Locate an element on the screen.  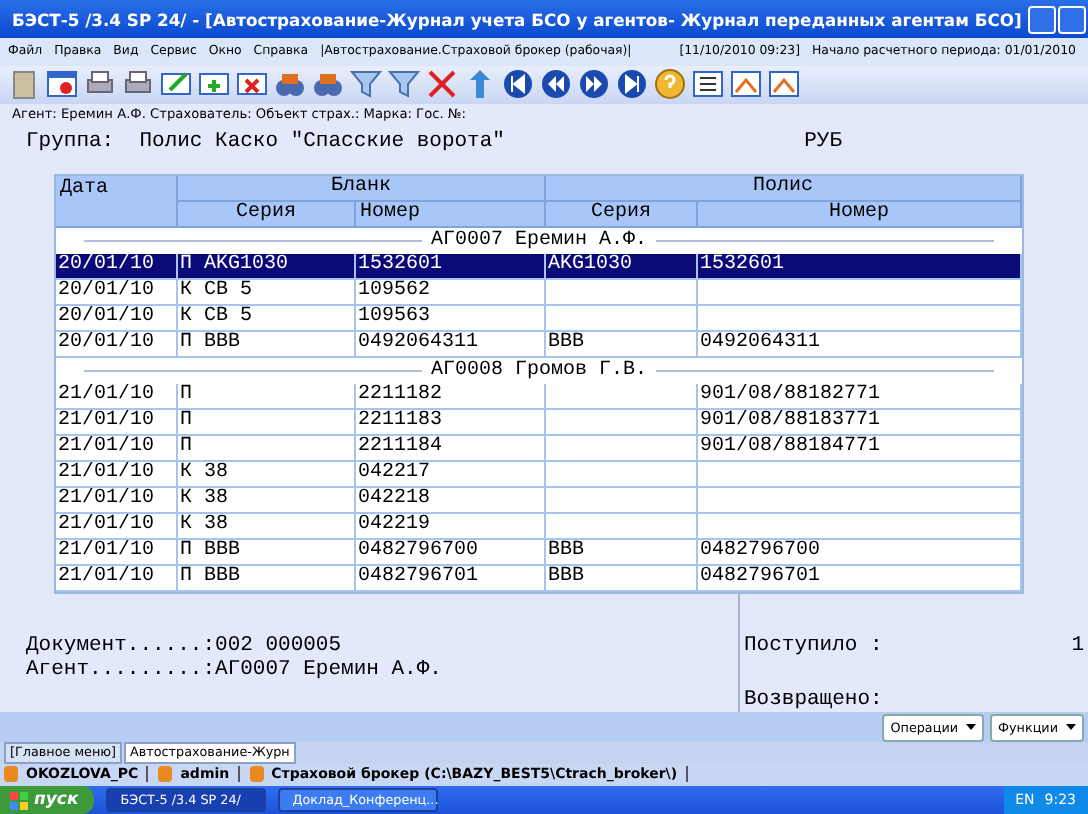
table-row: 20/01/10 П AKG1030 1532601 AKG1030 1532601 is located at coordinates (539, 266).